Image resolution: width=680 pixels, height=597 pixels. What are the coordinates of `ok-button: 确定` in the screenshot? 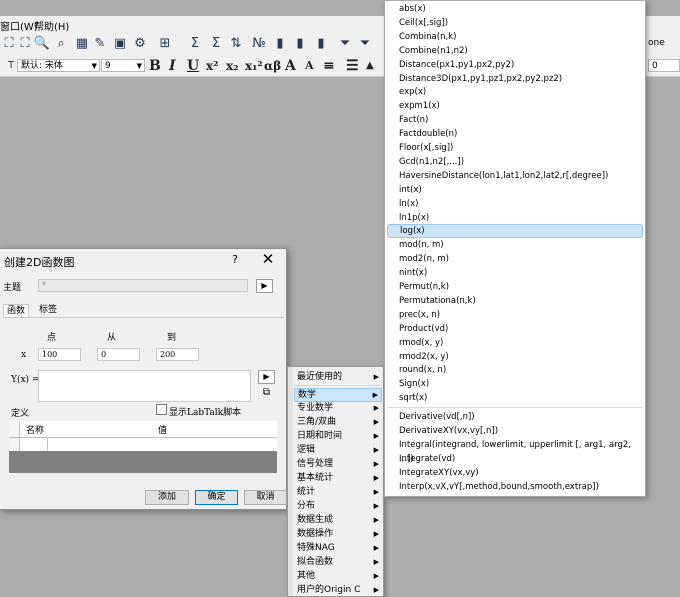 It's located at (216, 497).